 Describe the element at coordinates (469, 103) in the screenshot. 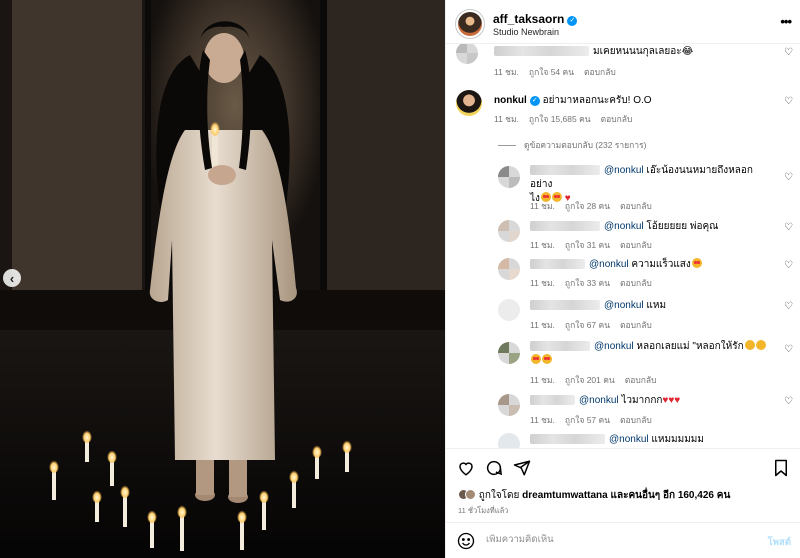

I see `commenter-avatar` at that location.